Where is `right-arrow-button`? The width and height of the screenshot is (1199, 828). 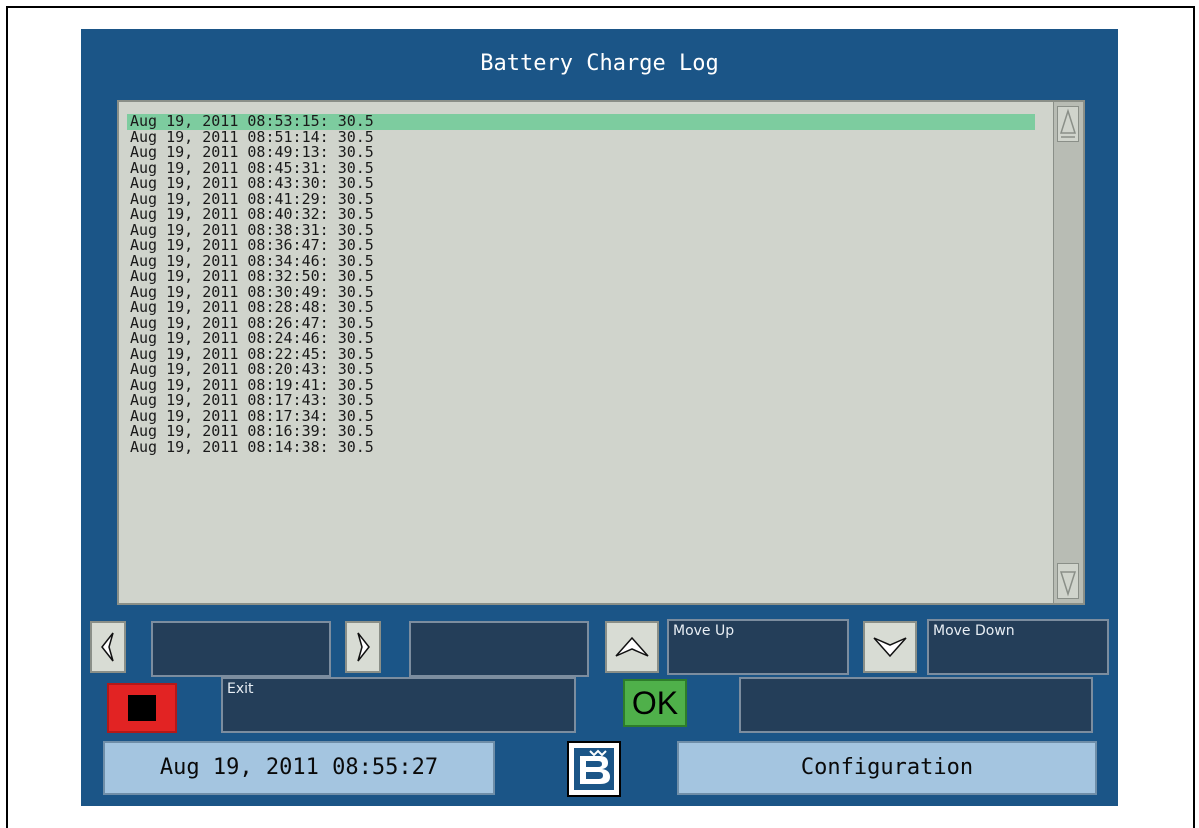 right-arrow-button is located at coordinates (363, 647).